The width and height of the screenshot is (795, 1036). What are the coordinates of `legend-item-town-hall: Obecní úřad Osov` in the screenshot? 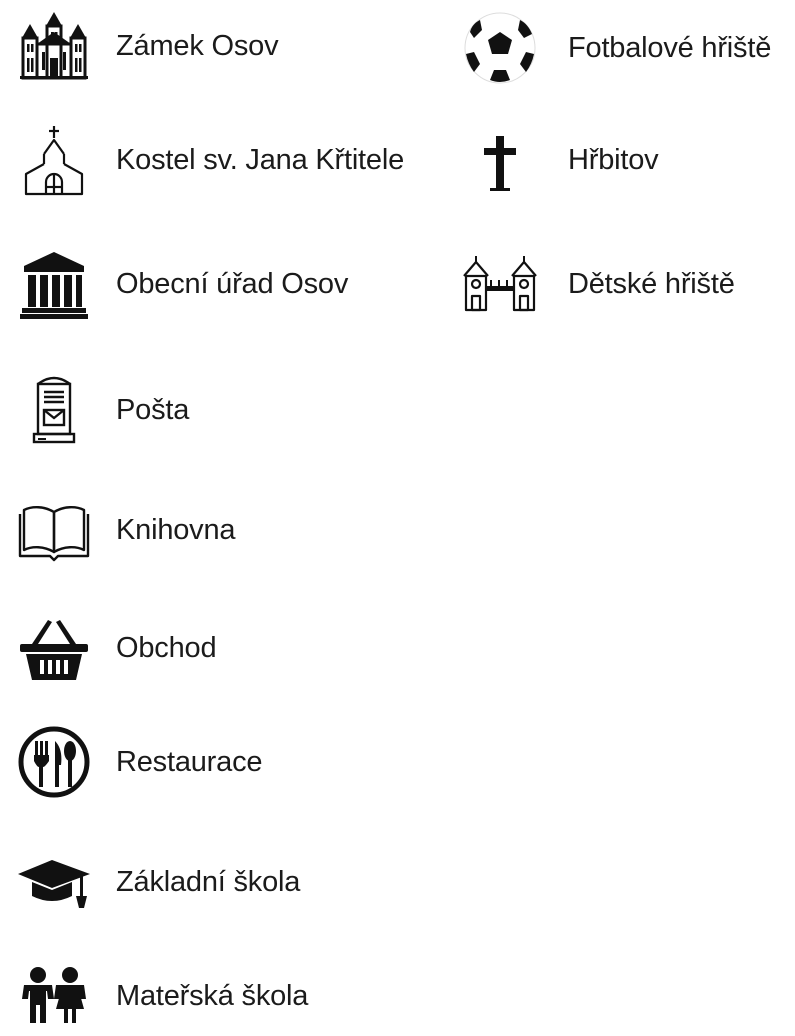 It's located at (181, 284).